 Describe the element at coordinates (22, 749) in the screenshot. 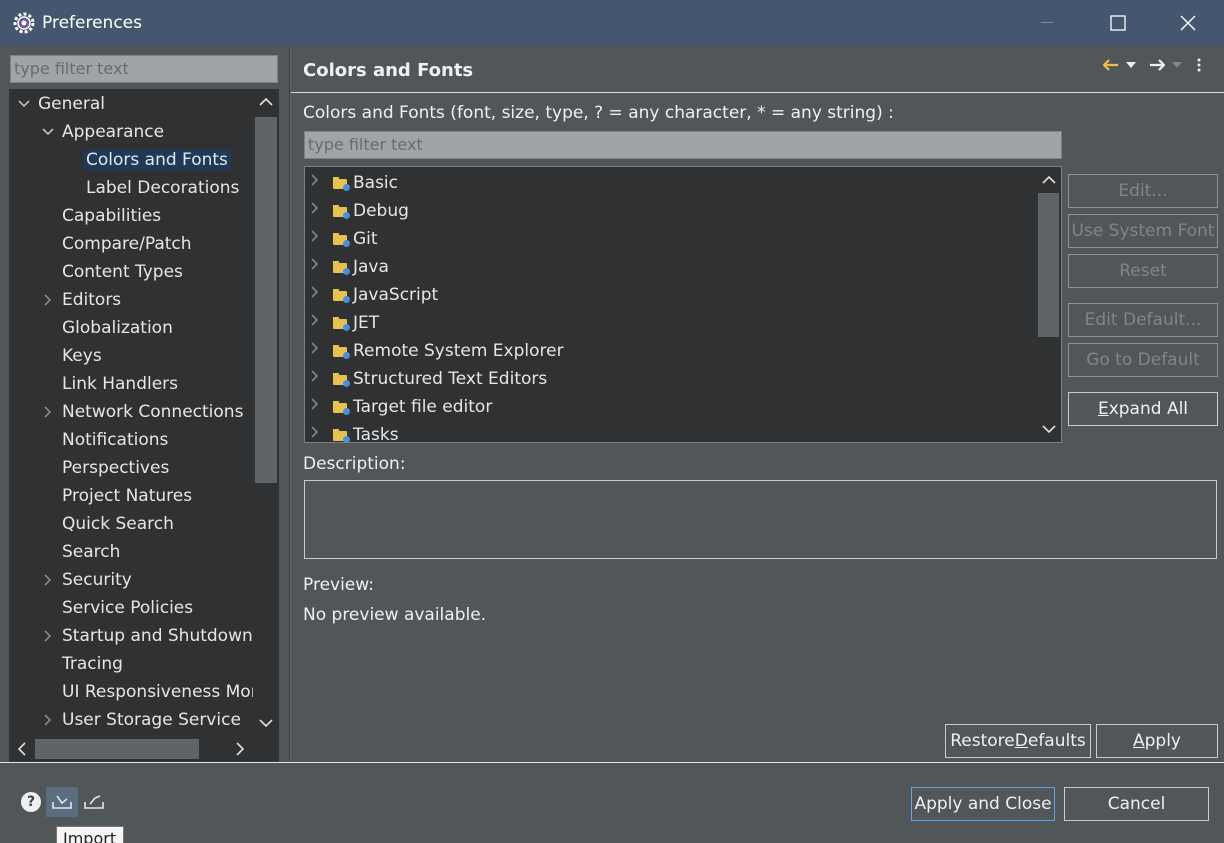

I see `scroll-left-icon` at that location.